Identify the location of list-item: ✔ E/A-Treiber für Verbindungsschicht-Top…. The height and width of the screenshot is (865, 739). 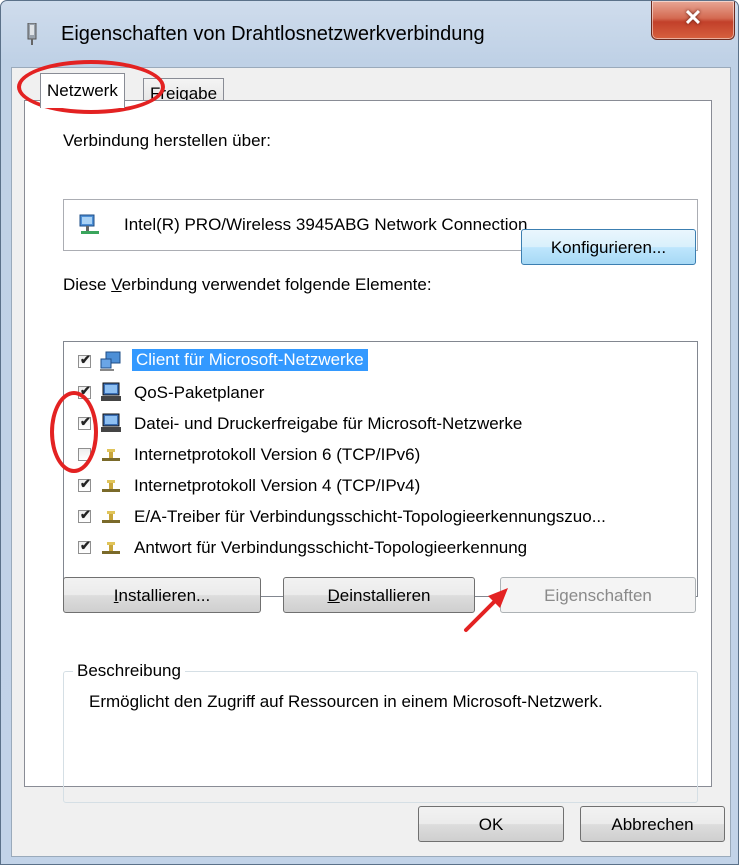
(380, 517).